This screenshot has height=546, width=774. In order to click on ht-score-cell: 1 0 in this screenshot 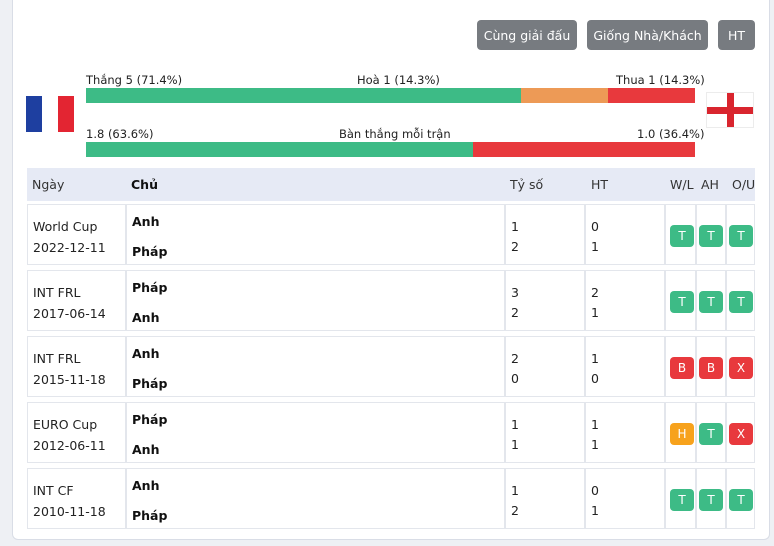, I will do `click(625, 366)`.